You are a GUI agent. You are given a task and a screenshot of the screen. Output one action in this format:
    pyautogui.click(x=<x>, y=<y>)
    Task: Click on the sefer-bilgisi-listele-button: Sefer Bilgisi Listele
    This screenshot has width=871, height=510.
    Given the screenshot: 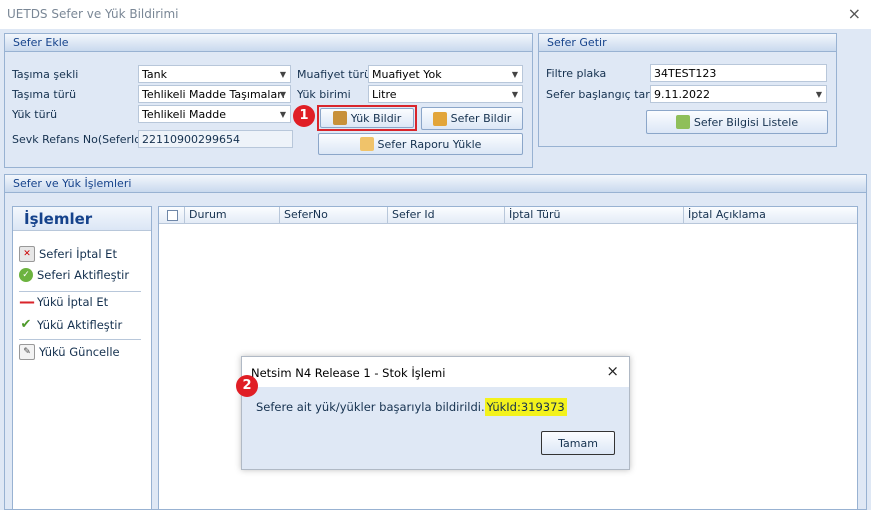 What is the action you would take?
    pyautogui.click(x=737, y=122)
    